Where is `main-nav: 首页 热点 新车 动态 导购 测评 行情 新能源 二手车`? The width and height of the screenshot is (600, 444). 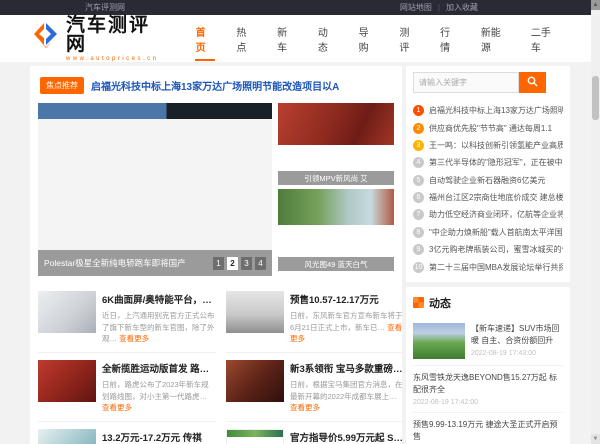 main-nav: 首页 热点 新车 动态 导购 测评 行情 新能源 二手车 is located at coordinates (377, 39).